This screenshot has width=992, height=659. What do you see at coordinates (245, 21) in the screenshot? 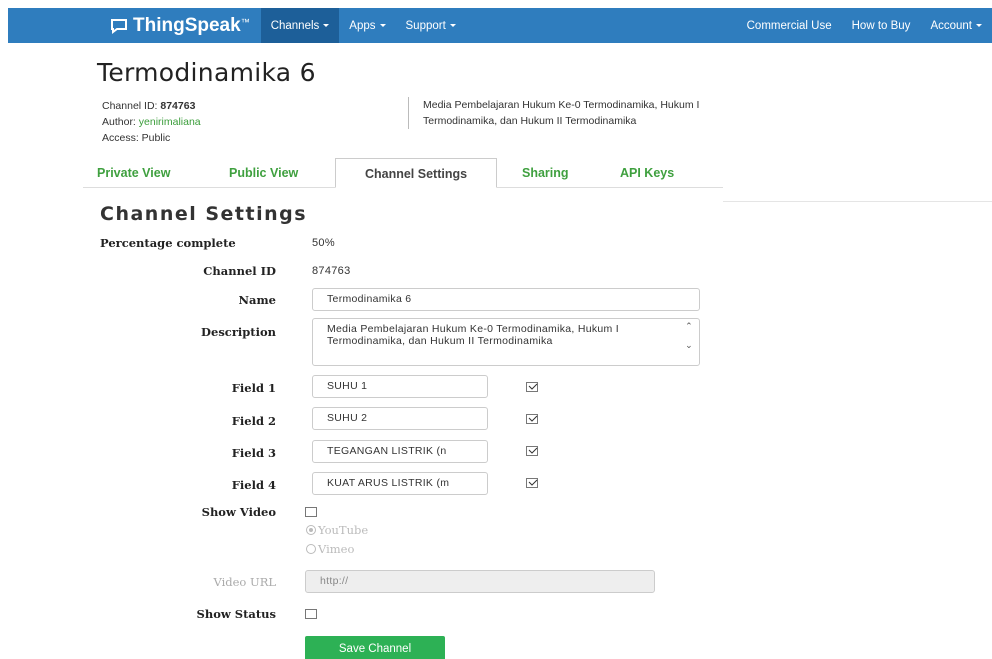
I see `brand-tm: ™` at bounding box center [245, 21].